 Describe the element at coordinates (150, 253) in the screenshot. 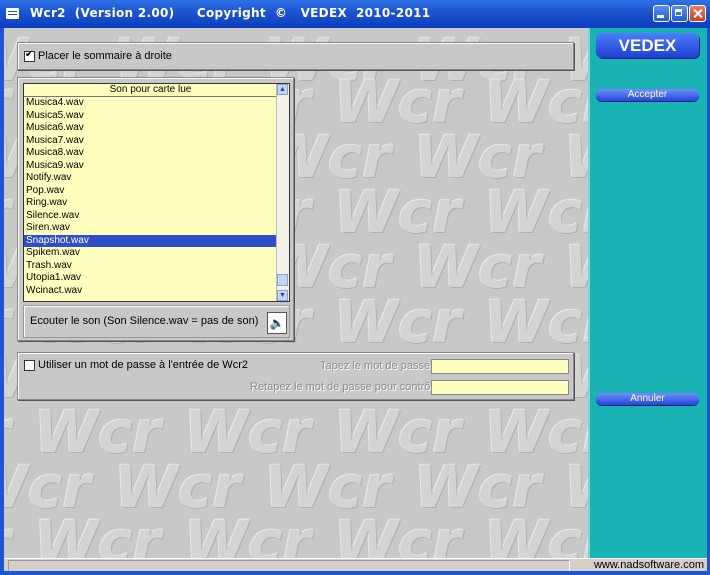

I see `sound-list-item: Spikem.wav` at that location.